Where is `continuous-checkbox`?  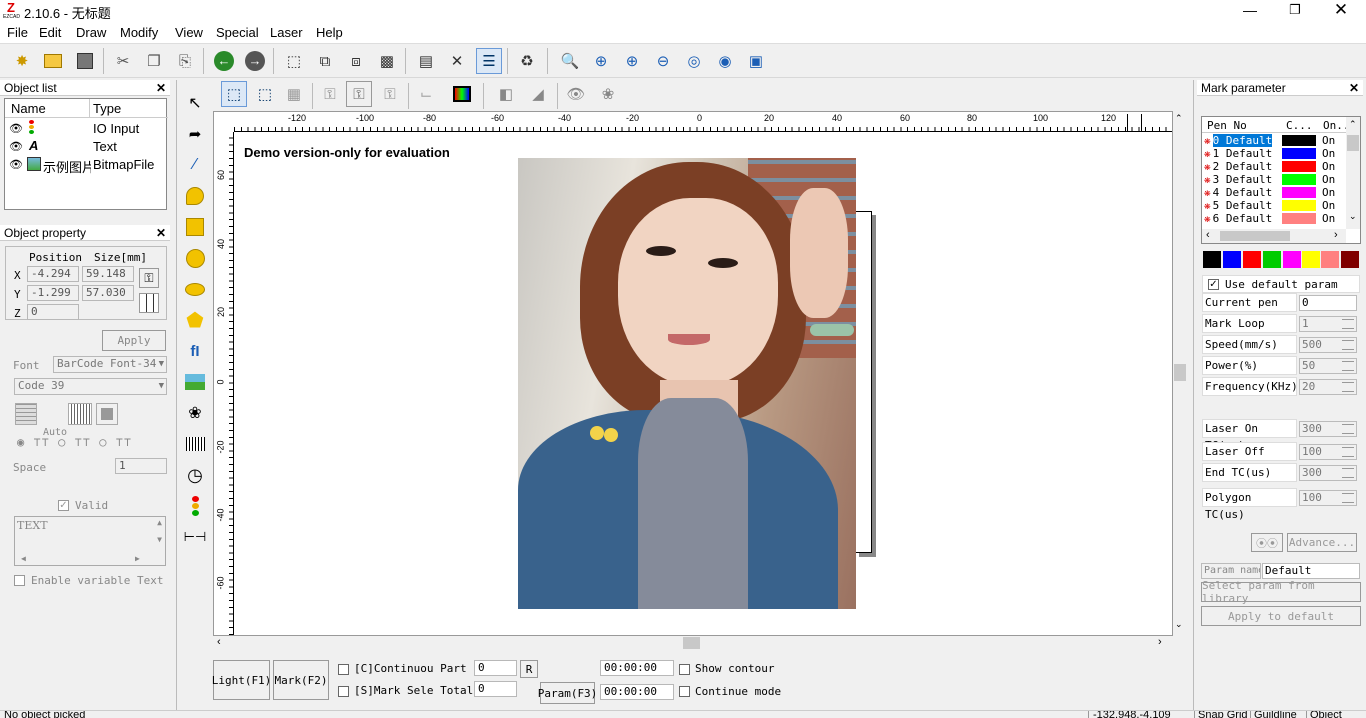
continuous-checkbox is located at coordinates (343, 669).